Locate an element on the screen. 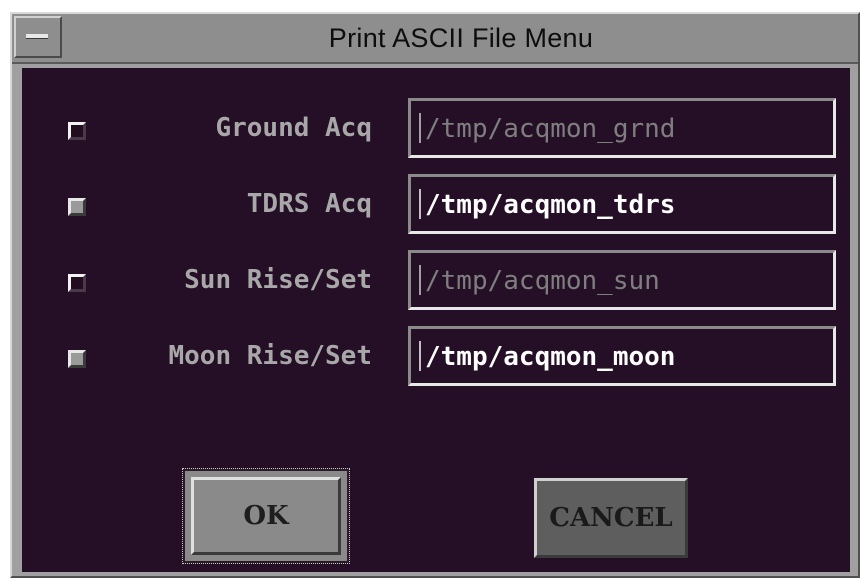  tdrs-acq-path-field: /tmp/acqmon_tdrs is located at coordinates (622, 204).